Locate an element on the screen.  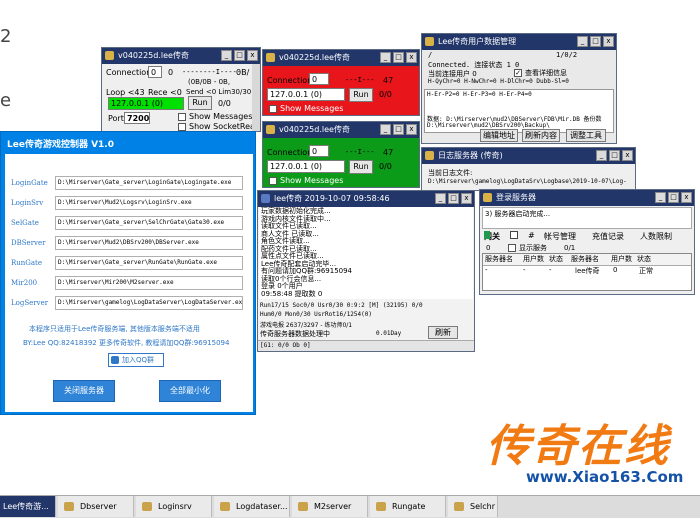
window-titlebar: lee传奇 2019-10-07 09:58:46 _ □ x is located at coordinates (366, 199).